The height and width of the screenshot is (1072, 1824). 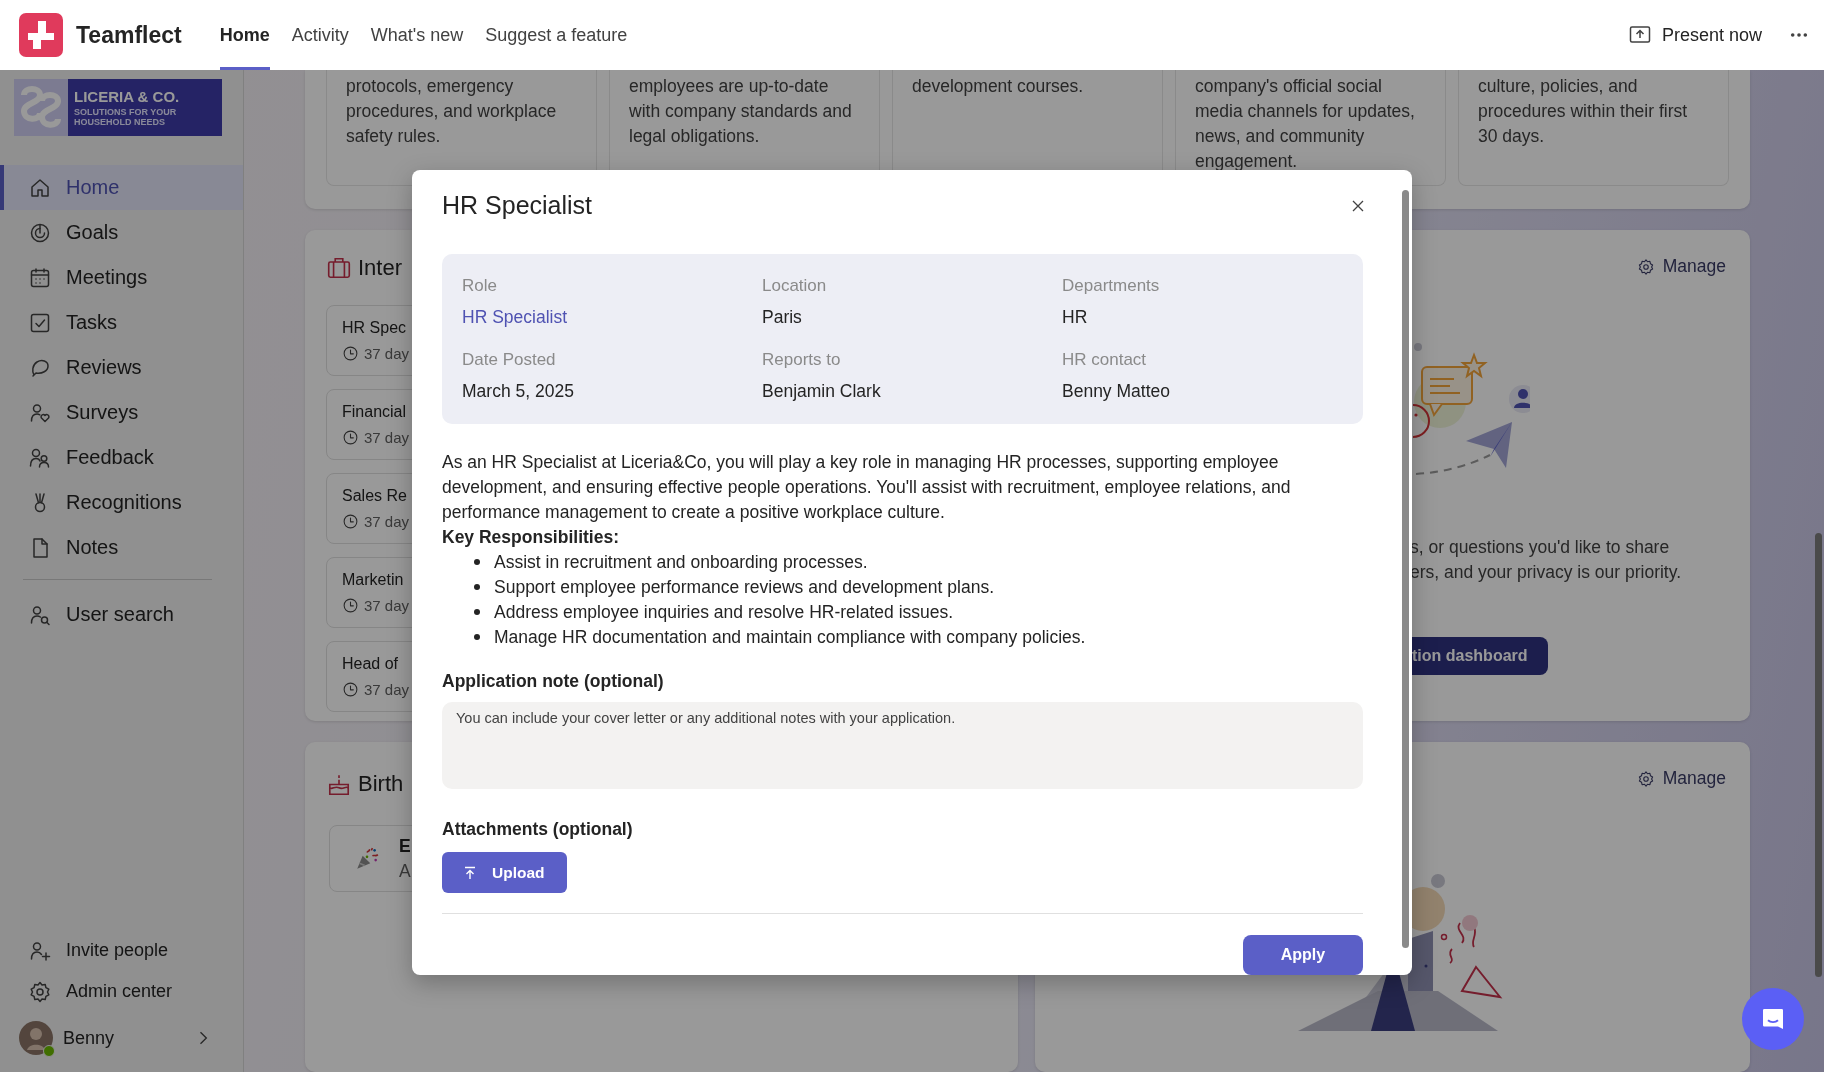 What do you see at coordinates (480, 285) in the screenshot?
I see `field-label: Role` at bounding box center [480, 285].